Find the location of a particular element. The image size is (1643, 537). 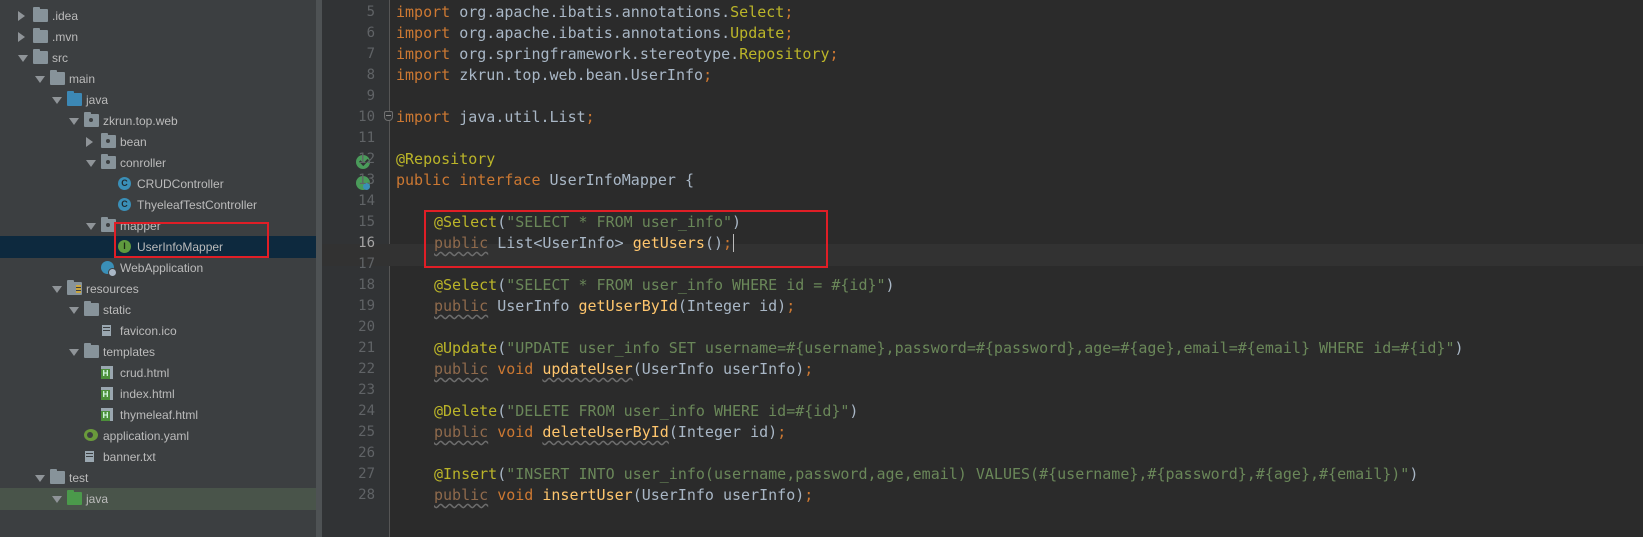

code-token: (Integer id) is located at coordinates (732, 306).